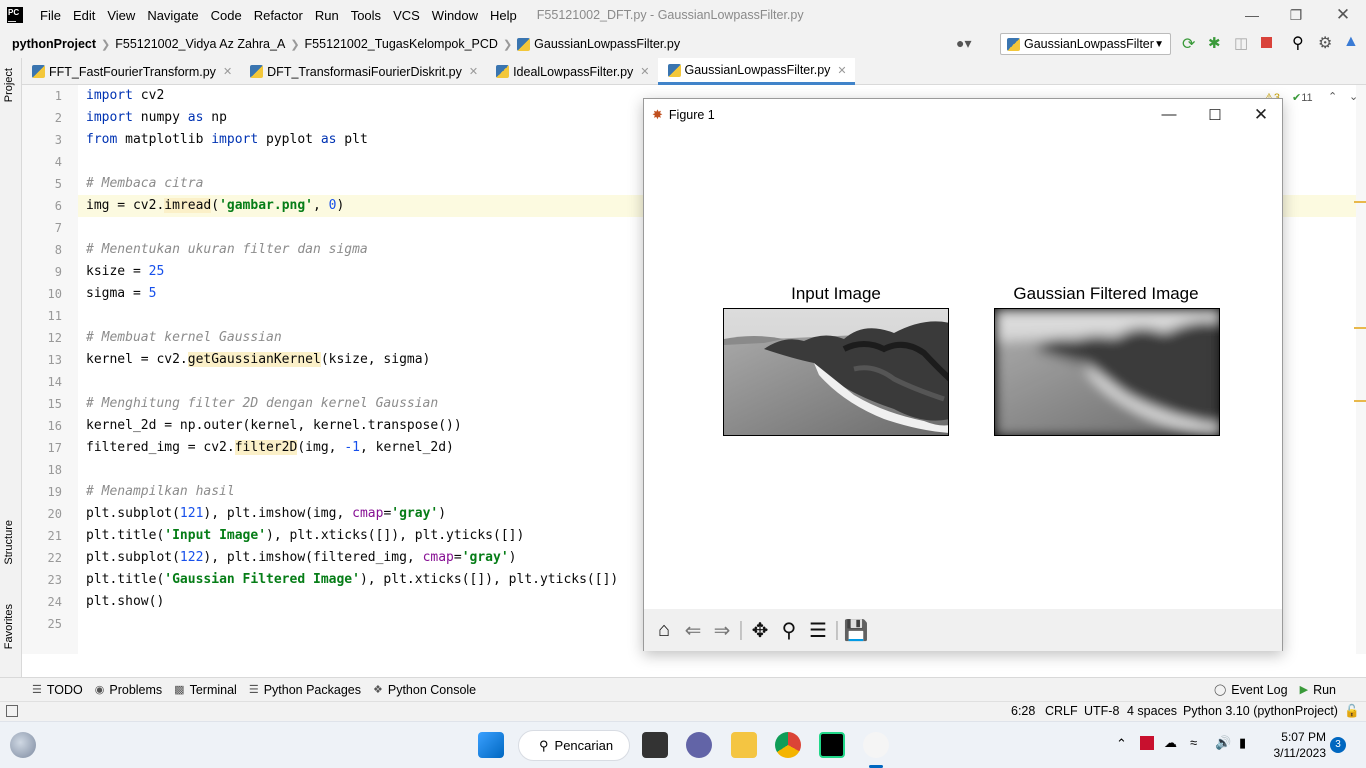  Describe the element at coordinates (200, 44) in the screenshot. I see `breadcrumb-folder-1: F55121002_Vidya Az Zahra_A` at that location.